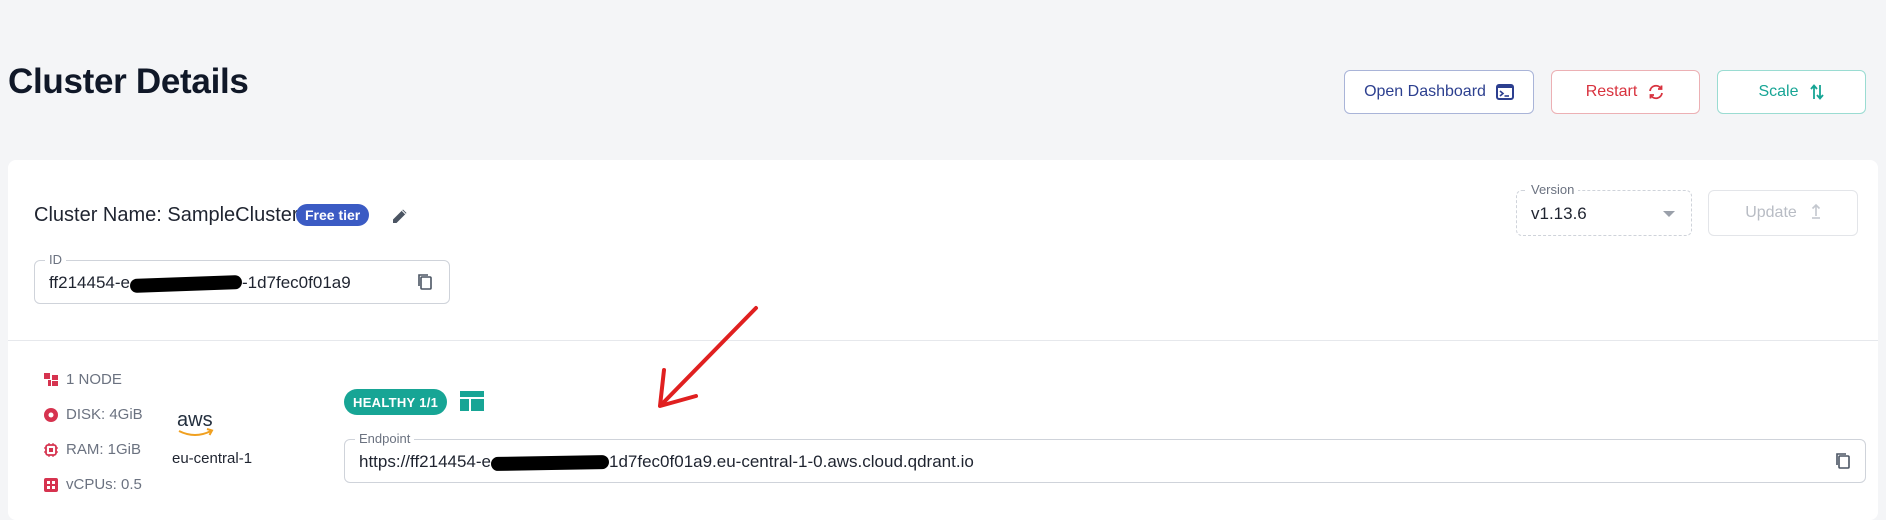 This screenshot has height=520, width=1886. I want to click on aws-logo-text: aws, so click(195, 420).